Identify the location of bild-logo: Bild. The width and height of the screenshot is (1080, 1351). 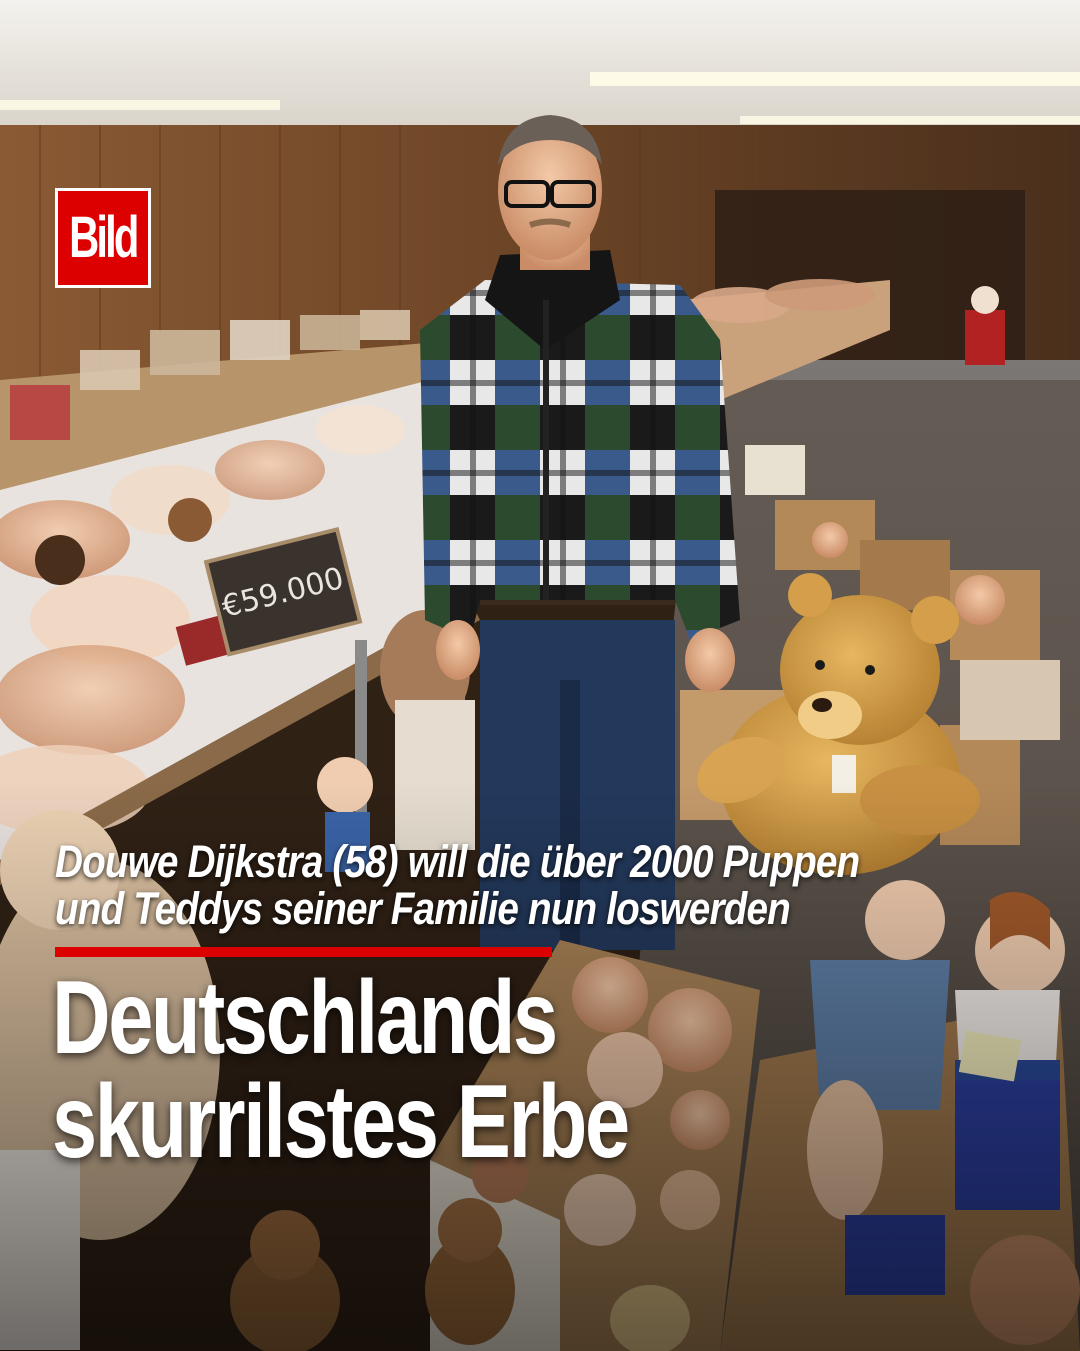
(103, 238).